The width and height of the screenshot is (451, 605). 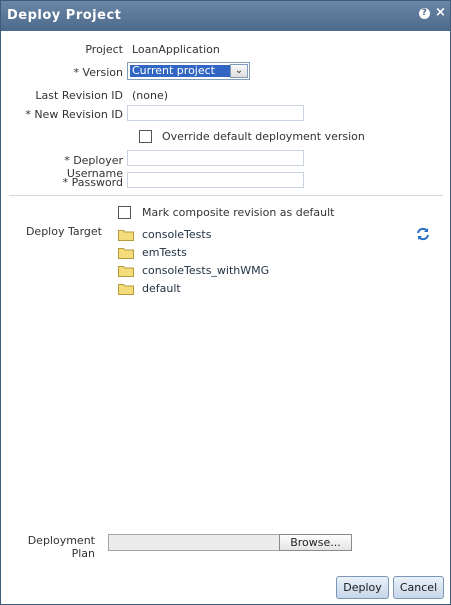 I want to click on last-revision-label: Last Revision ID, so click(x=79, y=95).